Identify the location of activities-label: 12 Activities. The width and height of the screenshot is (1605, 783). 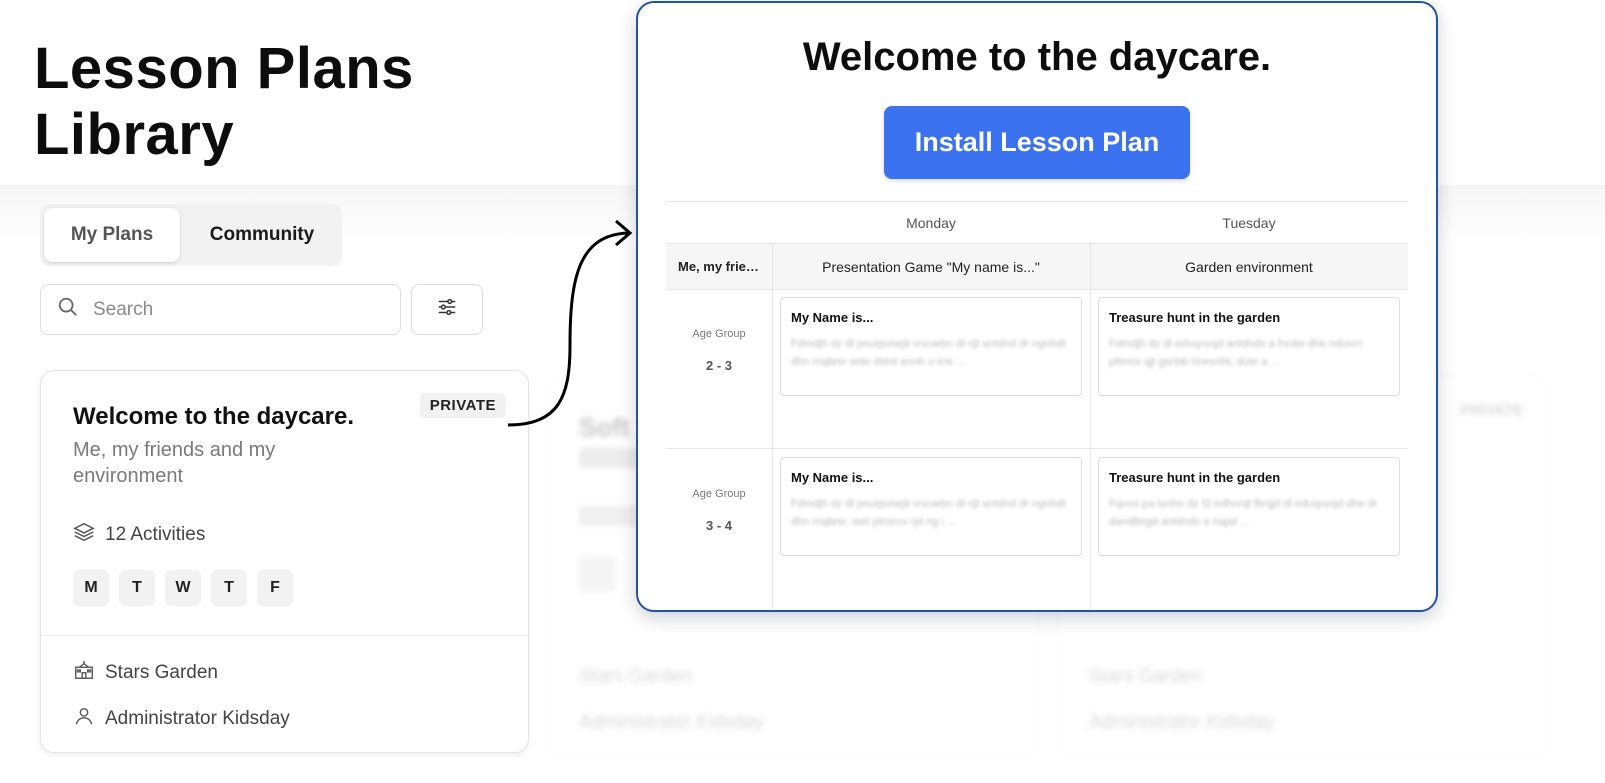
(155, 534).